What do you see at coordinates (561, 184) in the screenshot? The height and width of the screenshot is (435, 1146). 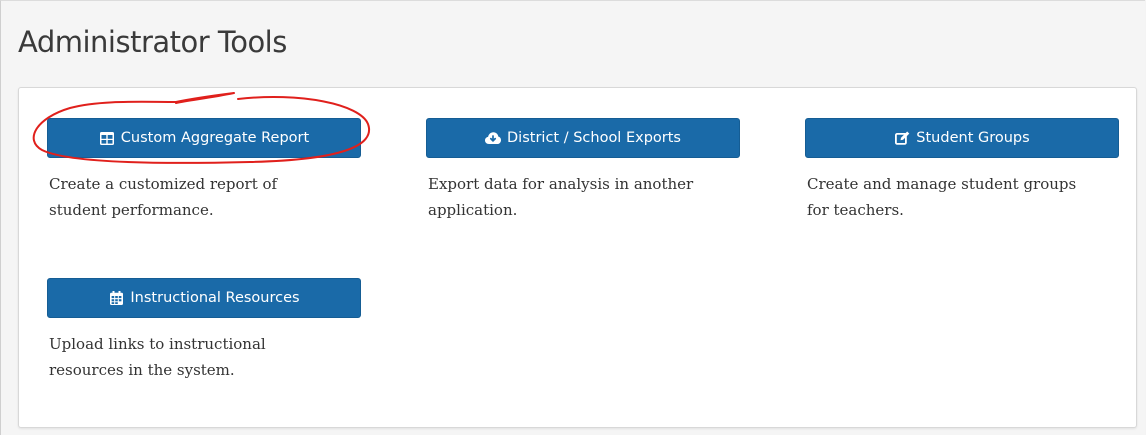 I see `description-line: Export data for analysis in another` at bounding box center [561, 184].